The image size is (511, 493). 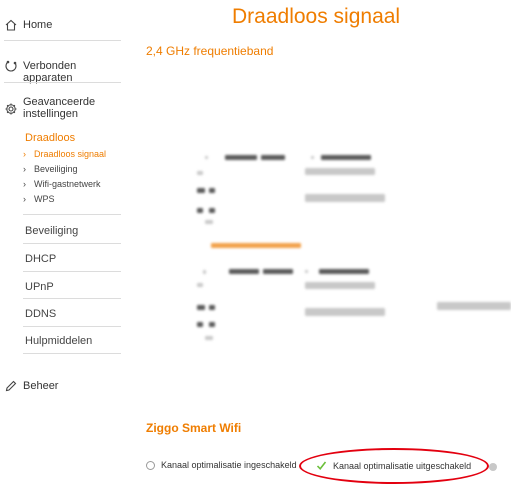 What do you see at coordinates (44, 199) in the screenshot?
I see `sidebar-item-label: WPS` at bounding box center [44, 199].